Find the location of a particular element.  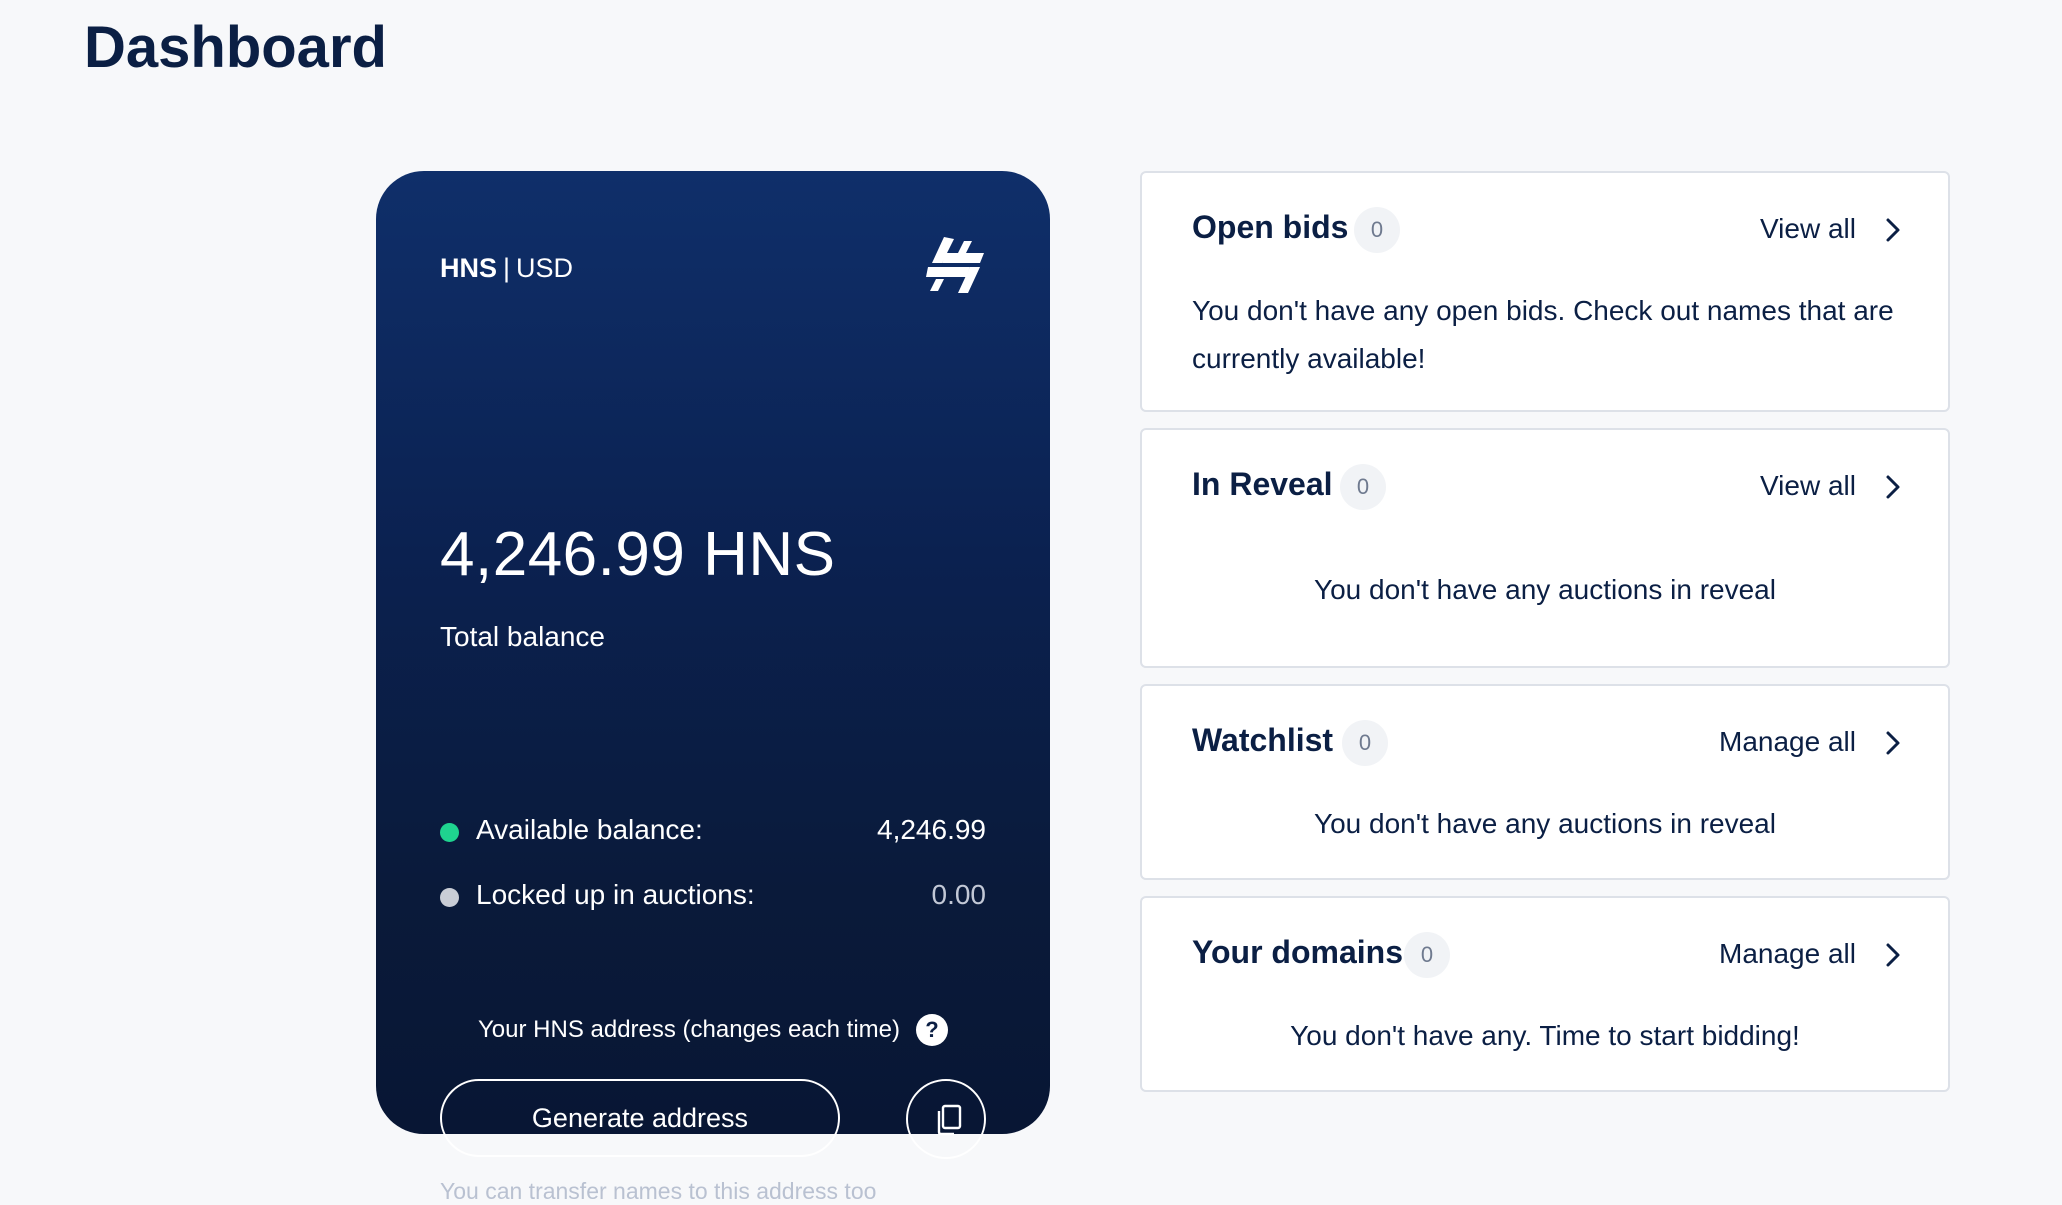

watchlist-message: You don't have any auctions in reveal is located at coordinates (1545, 823).